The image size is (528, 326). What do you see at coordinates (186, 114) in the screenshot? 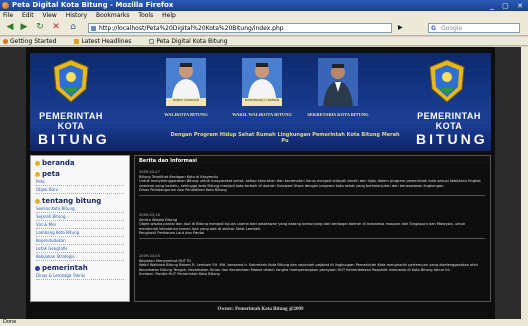
I see `walikota-label: WALIKOTA BITUNG` at bounding box center [186, 114].